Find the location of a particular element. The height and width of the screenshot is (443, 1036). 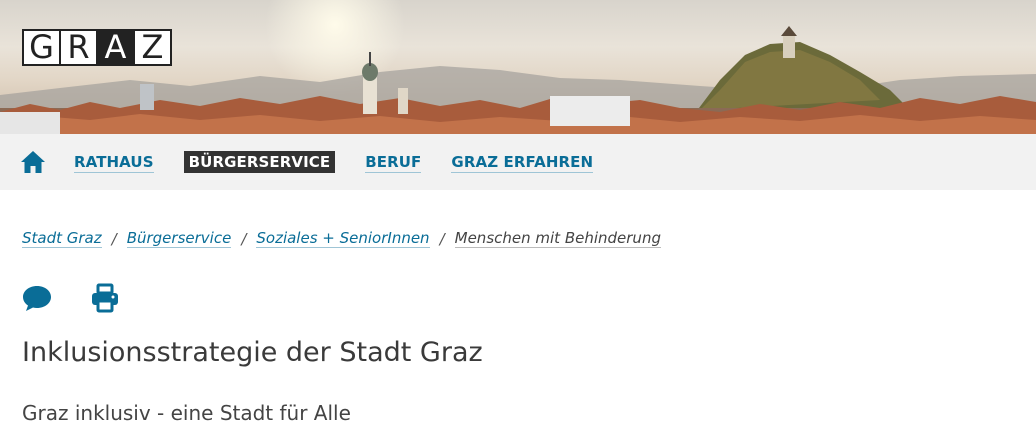

breadcrumb-link-buergerservice: Bürgerservice is located at coordinates (179, 238).